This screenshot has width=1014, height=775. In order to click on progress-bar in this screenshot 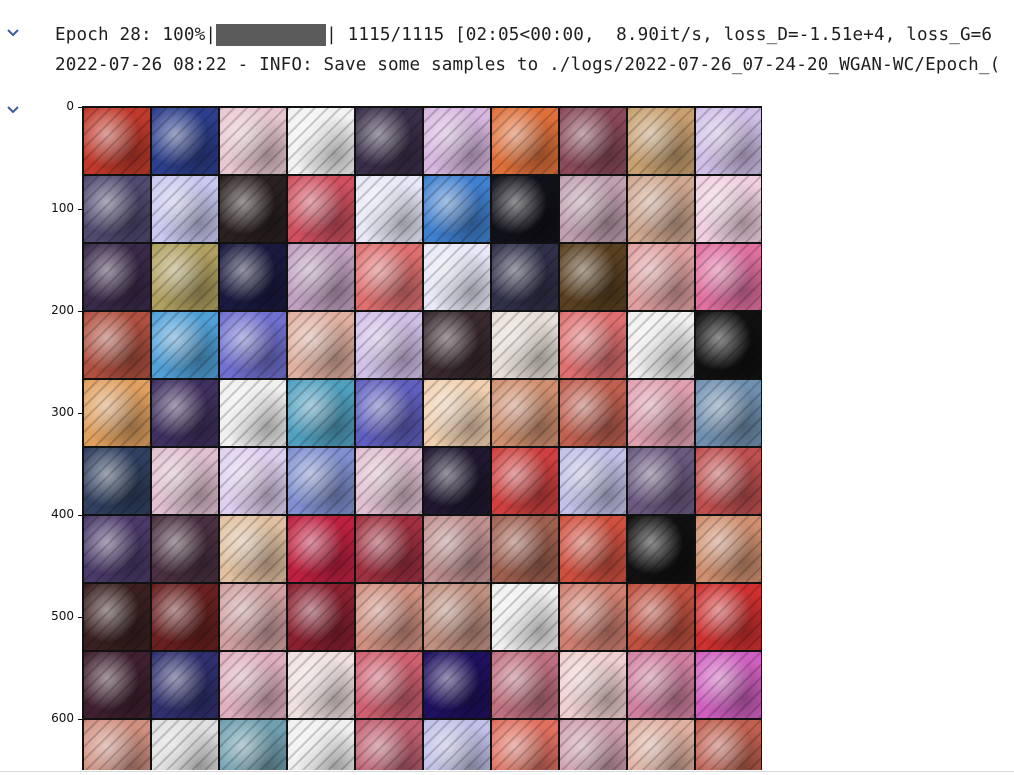, I will do `click(271, 35)`.